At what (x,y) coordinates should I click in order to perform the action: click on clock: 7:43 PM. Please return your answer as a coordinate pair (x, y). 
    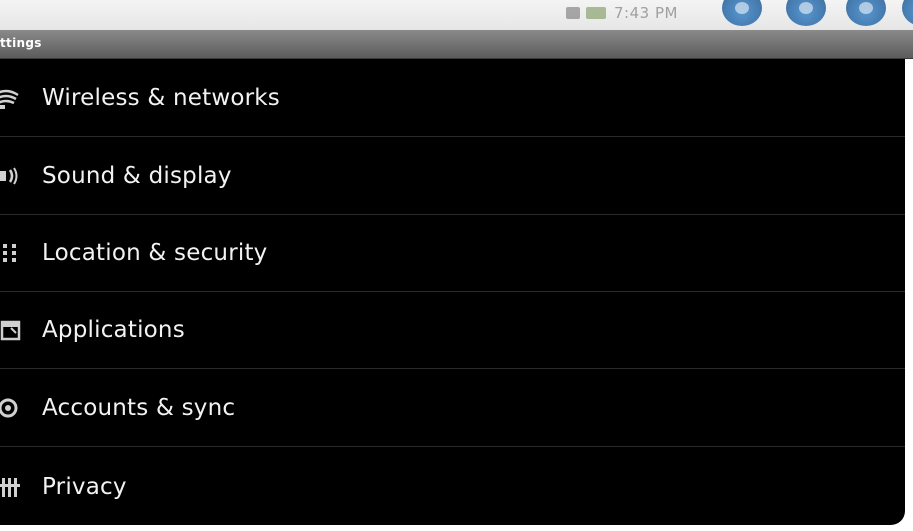
    Looking at the image, I should click on (646, 13).